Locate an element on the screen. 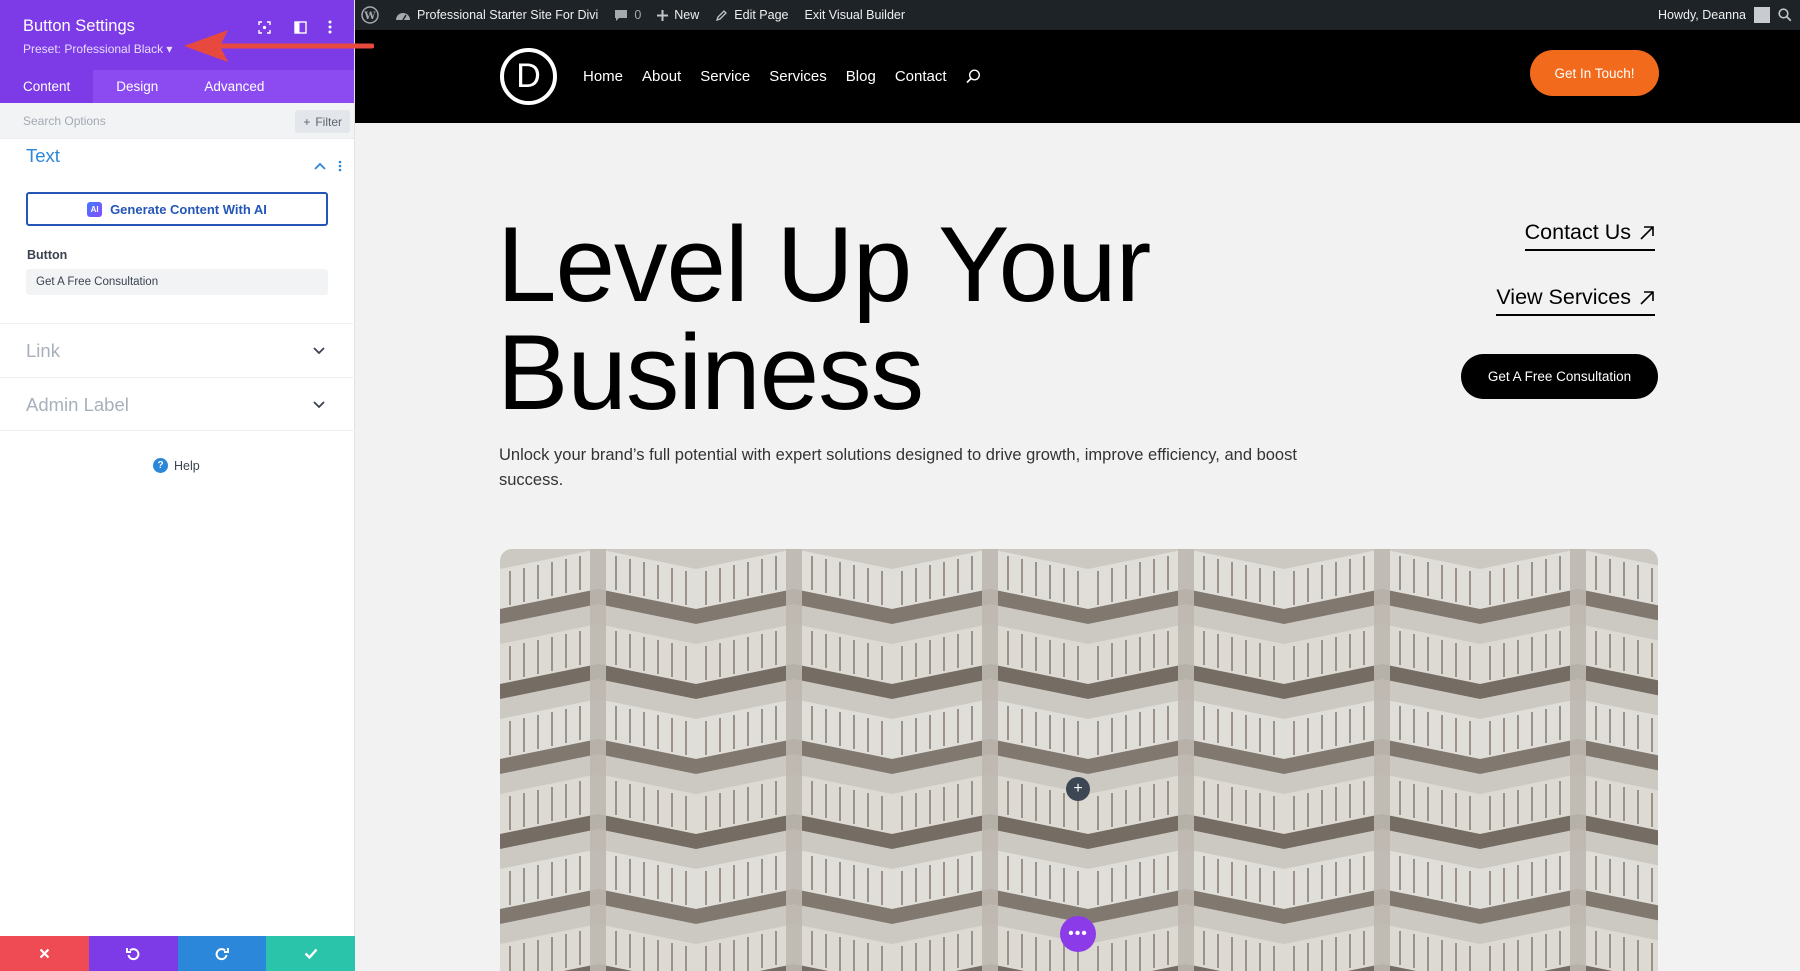 This screenshot has height=971, width=1800. redo-icon is located at coordinates (222, 953).